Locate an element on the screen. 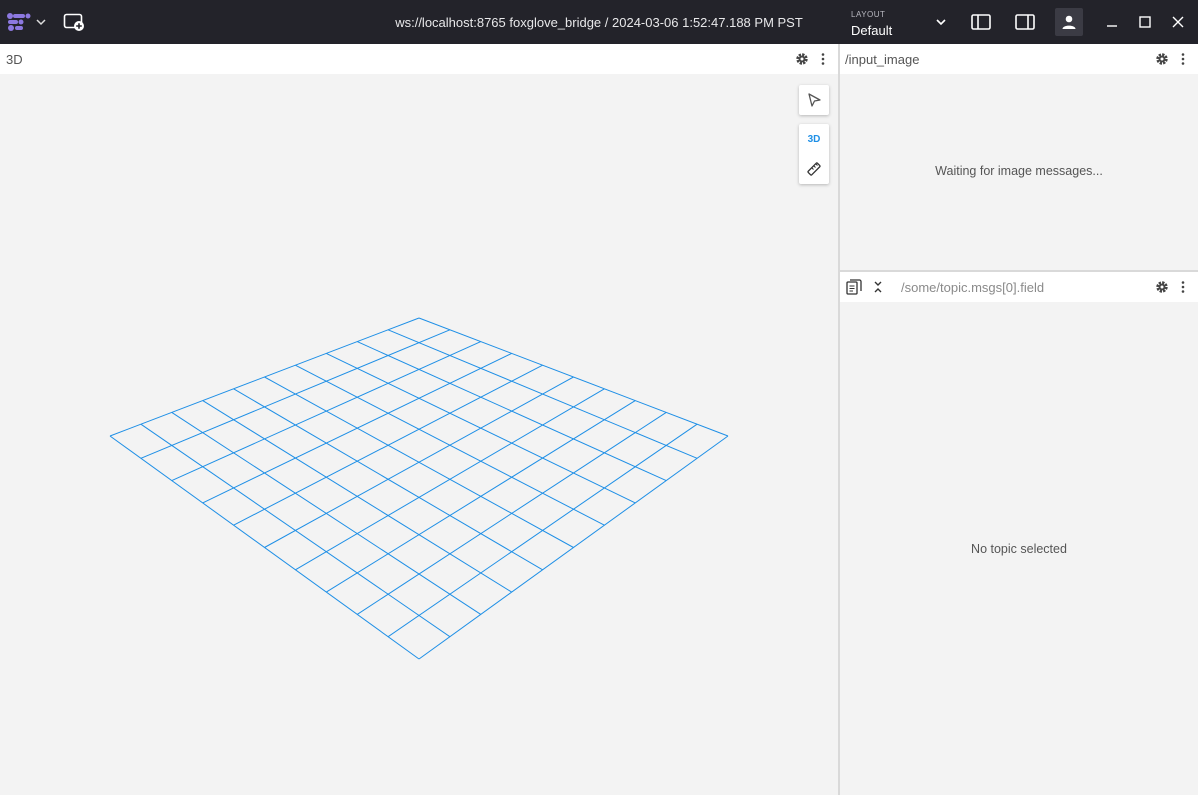 The height and width of the screenshot is (795, 1198). close-icon is located at coordinates (1178, 22).